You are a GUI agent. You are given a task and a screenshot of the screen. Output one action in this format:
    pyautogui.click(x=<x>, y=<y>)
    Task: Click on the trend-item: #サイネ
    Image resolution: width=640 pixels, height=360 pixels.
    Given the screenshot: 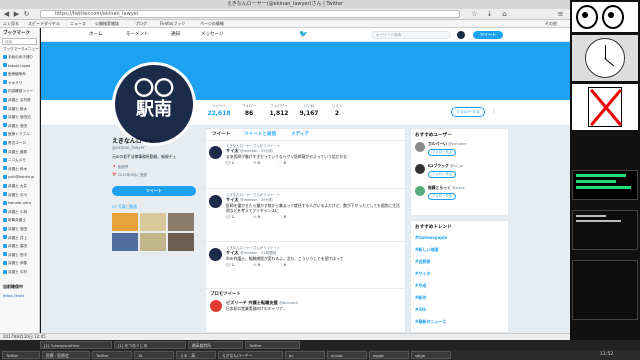 What is the action you would take?
    pyautogui.click(x=459, y=275)
    